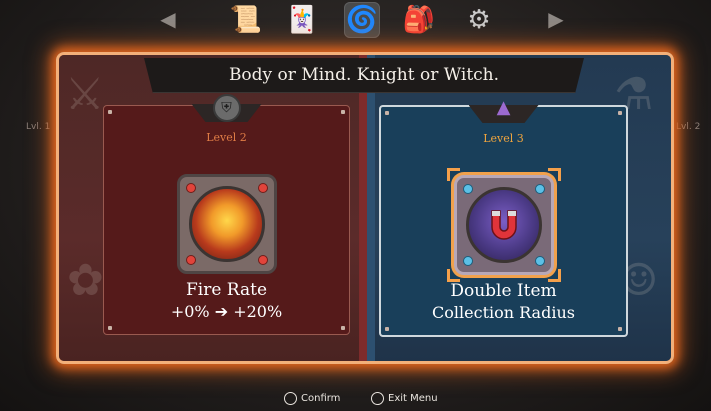  I want to click on tab-cards: 🃏, so click(302, 20).